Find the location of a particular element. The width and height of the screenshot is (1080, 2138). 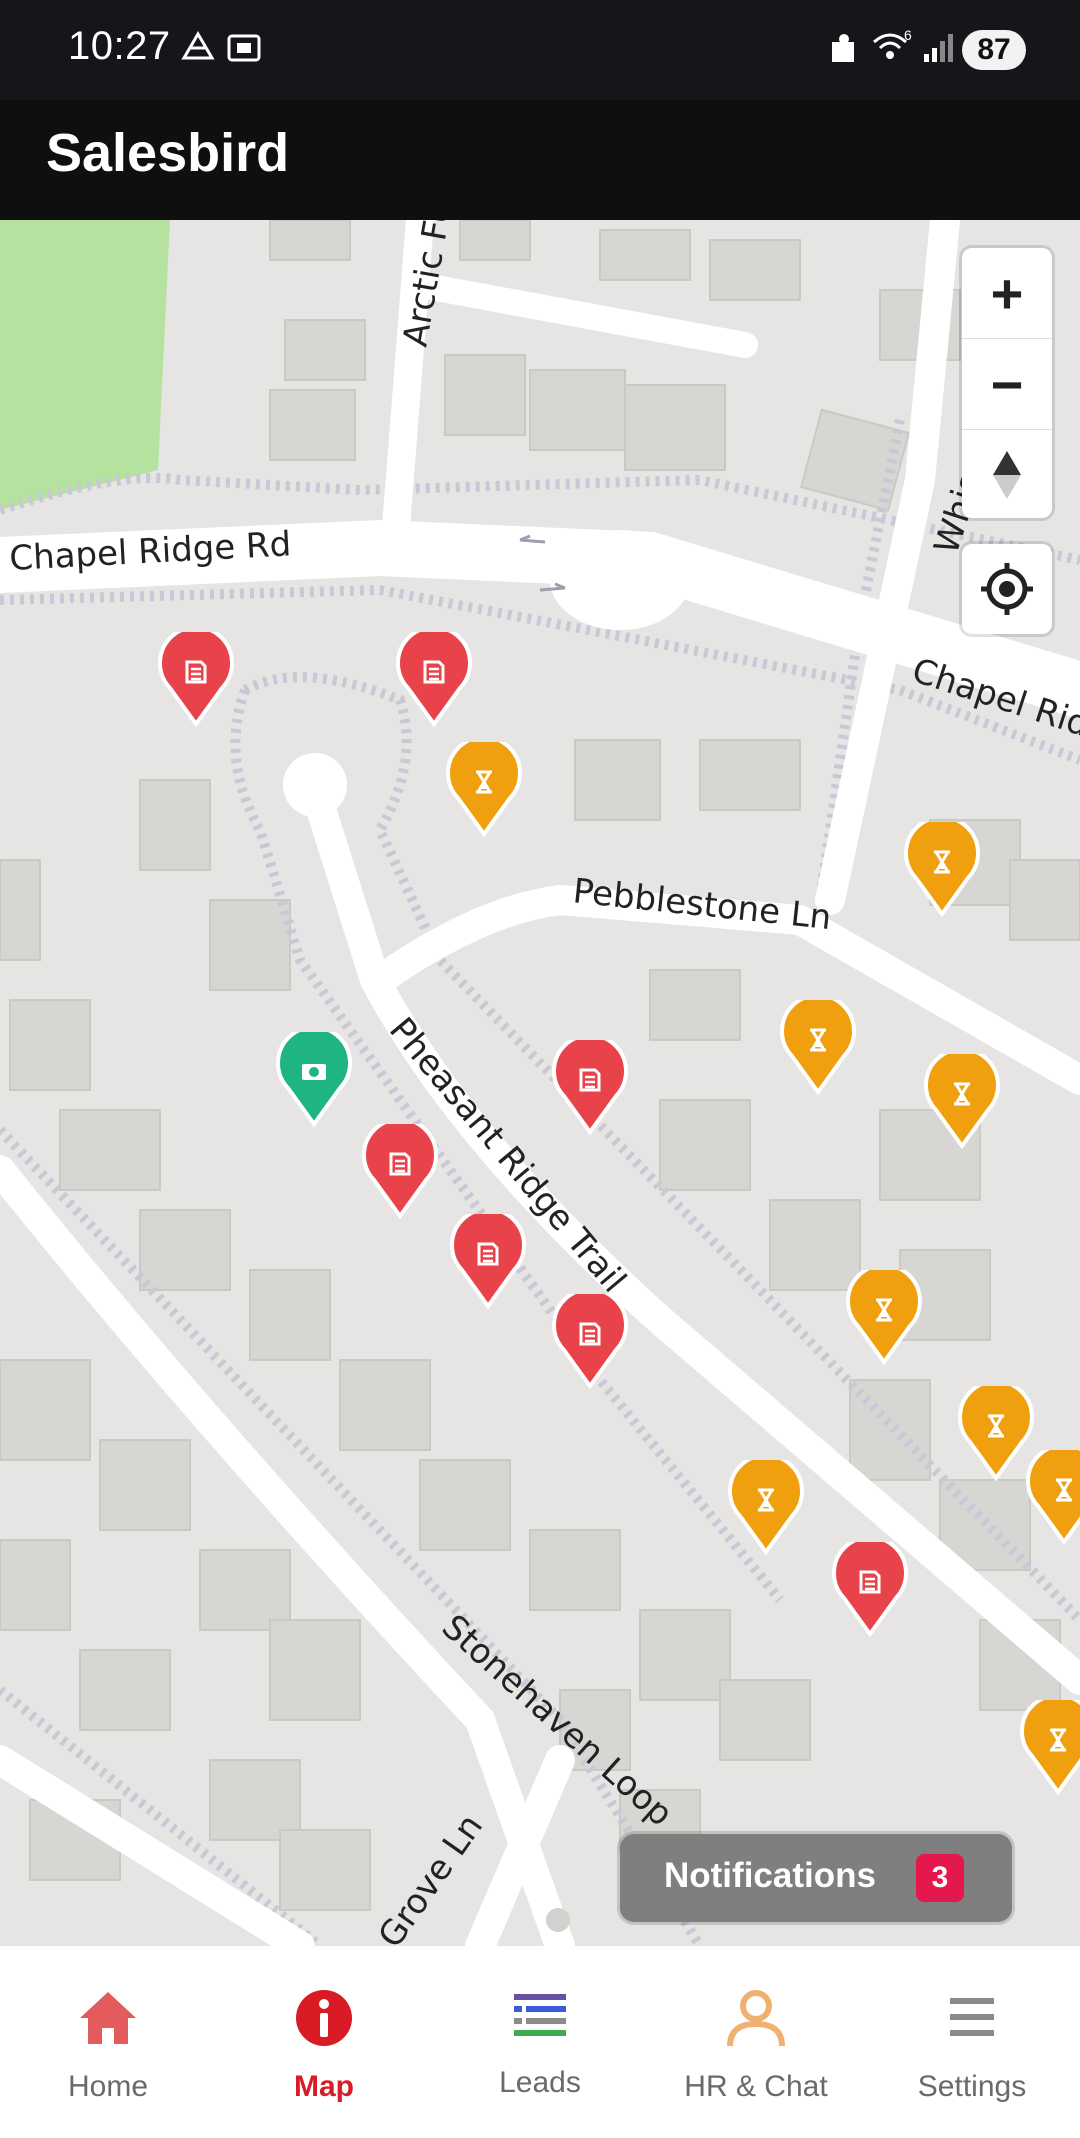

status-bar: 10:27 6 87 is located at coordinates (540, 50).